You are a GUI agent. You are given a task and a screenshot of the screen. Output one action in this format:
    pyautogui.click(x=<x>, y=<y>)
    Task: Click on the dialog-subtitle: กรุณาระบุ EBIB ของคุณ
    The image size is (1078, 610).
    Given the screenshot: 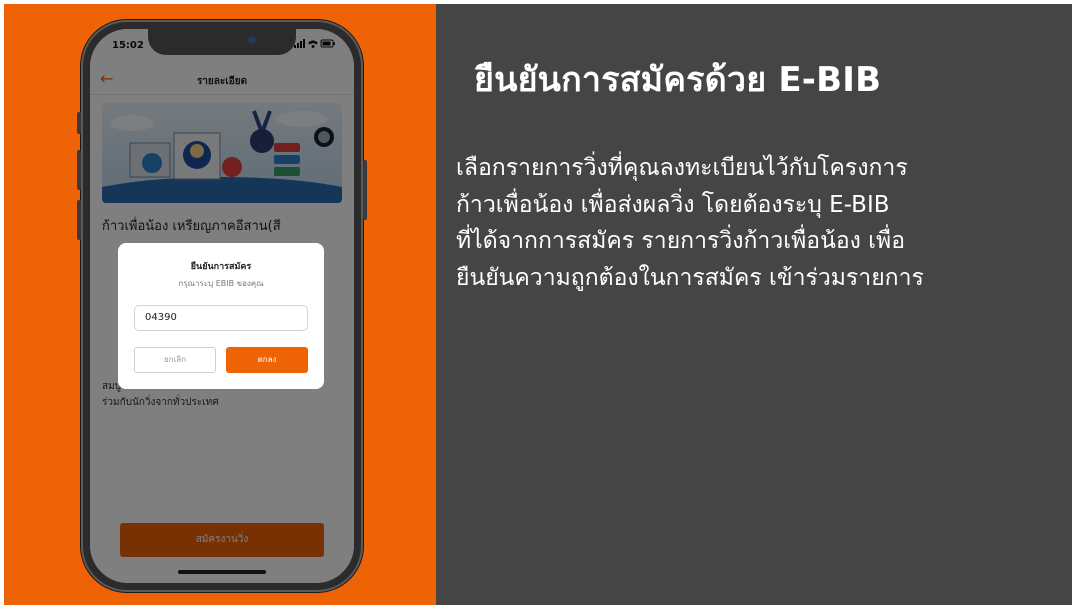 What is the action you would take?
    pyautogui.click(x=221, y=283)
    